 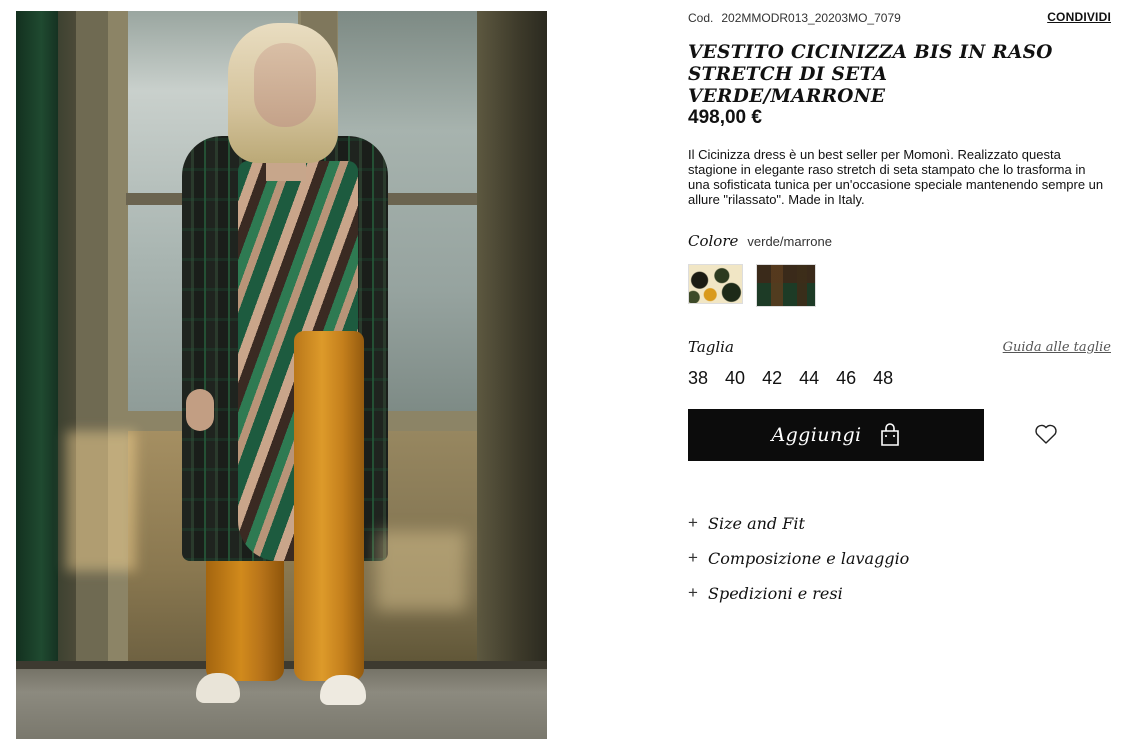 I want to click on accordion-composition: + Composizione e lavaggio, so click(x=798, y=558).